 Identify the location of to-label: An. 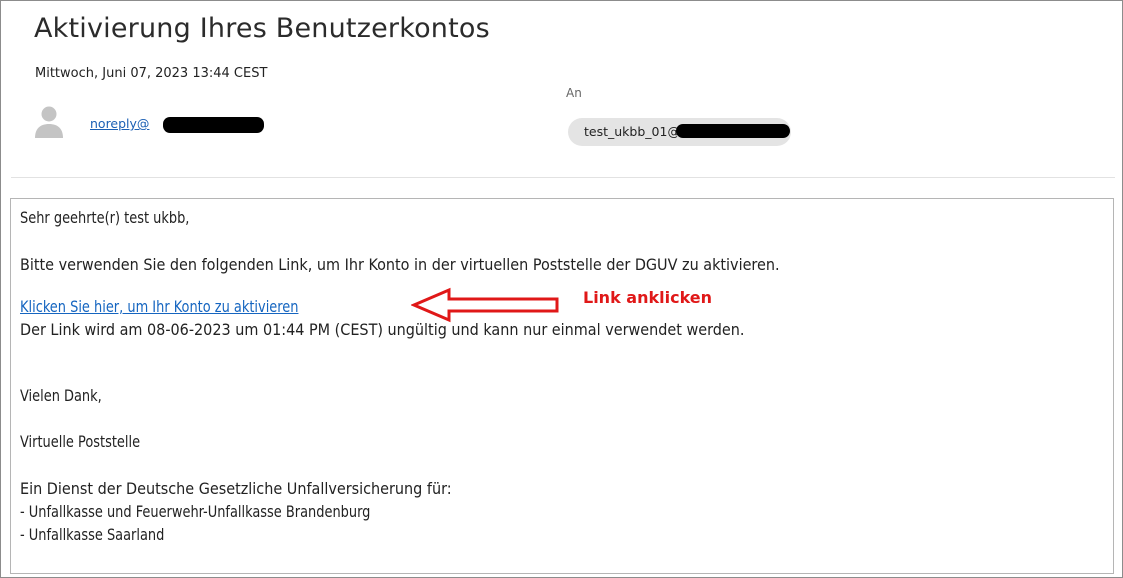
(574, 93).